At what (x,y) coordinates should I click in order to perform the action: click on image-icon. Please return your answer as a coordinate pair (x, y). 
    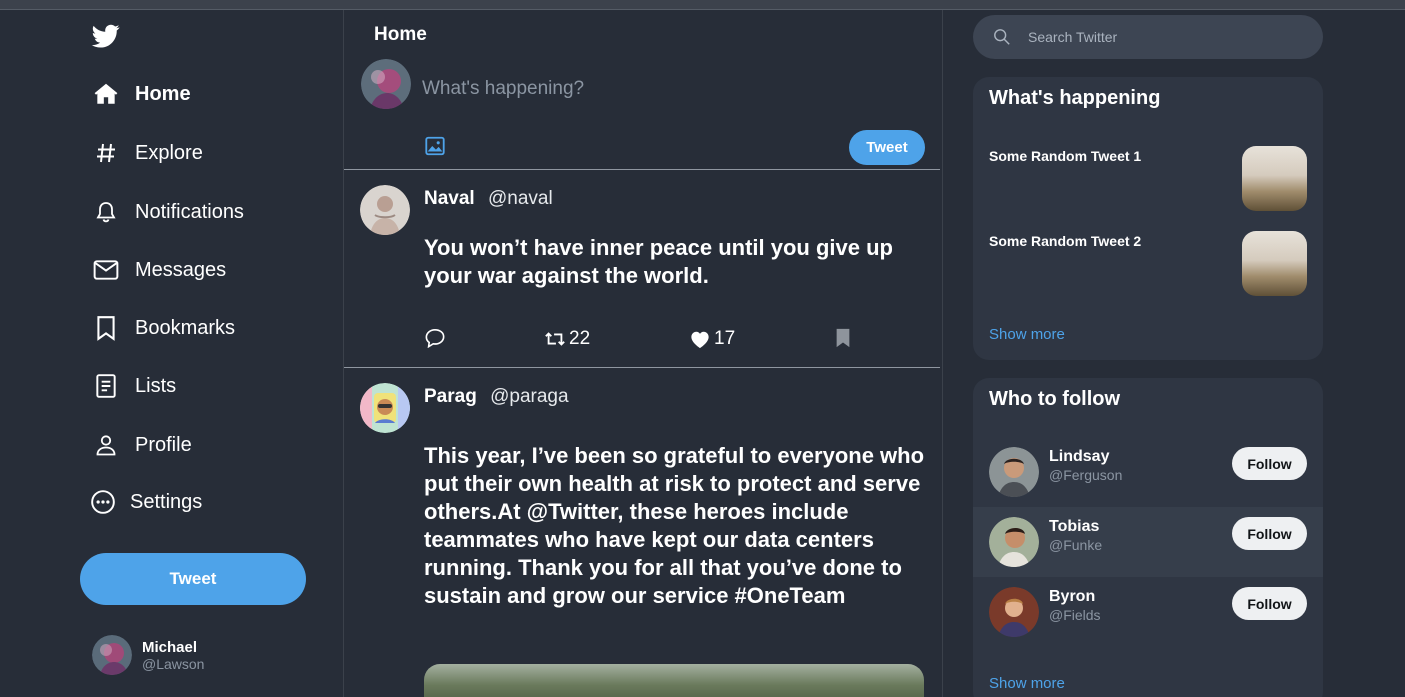
    Looking at the image, I should click on (435, 146).